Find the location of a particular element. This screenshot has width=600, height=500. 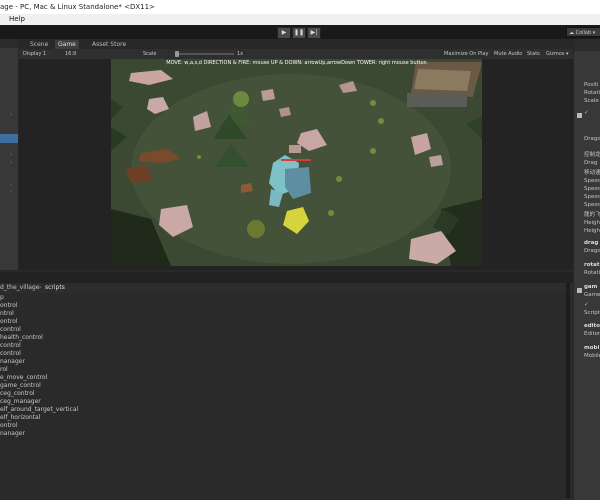

menu-item-help: Help is located at coordinates (17, 19).